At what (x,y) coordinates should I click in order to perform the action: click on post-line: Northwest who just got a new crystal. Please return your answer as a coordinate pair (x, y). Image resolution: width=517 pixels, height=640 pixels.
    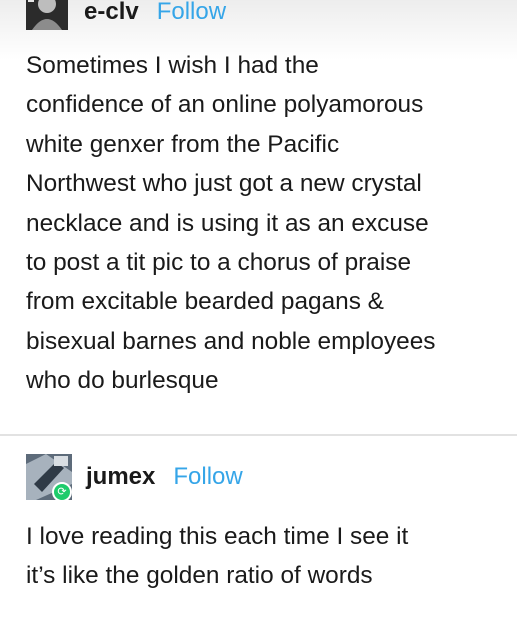
    Looking at the image, I should click on (224, 184).